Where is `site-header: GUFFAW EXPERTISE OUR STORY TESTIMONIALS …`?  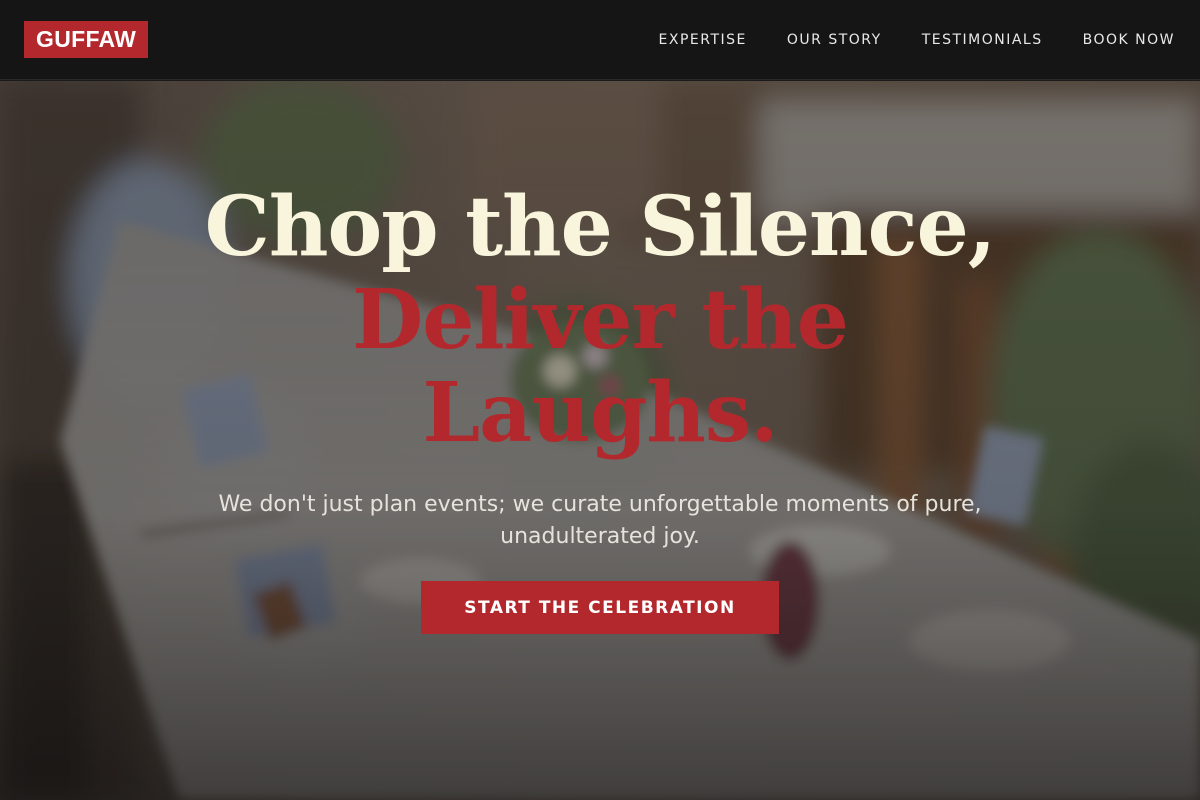 site-header: GUFFAW EXPERTISE OUR STORY TESTIMONIALS … is located at coordinates (600, 40).